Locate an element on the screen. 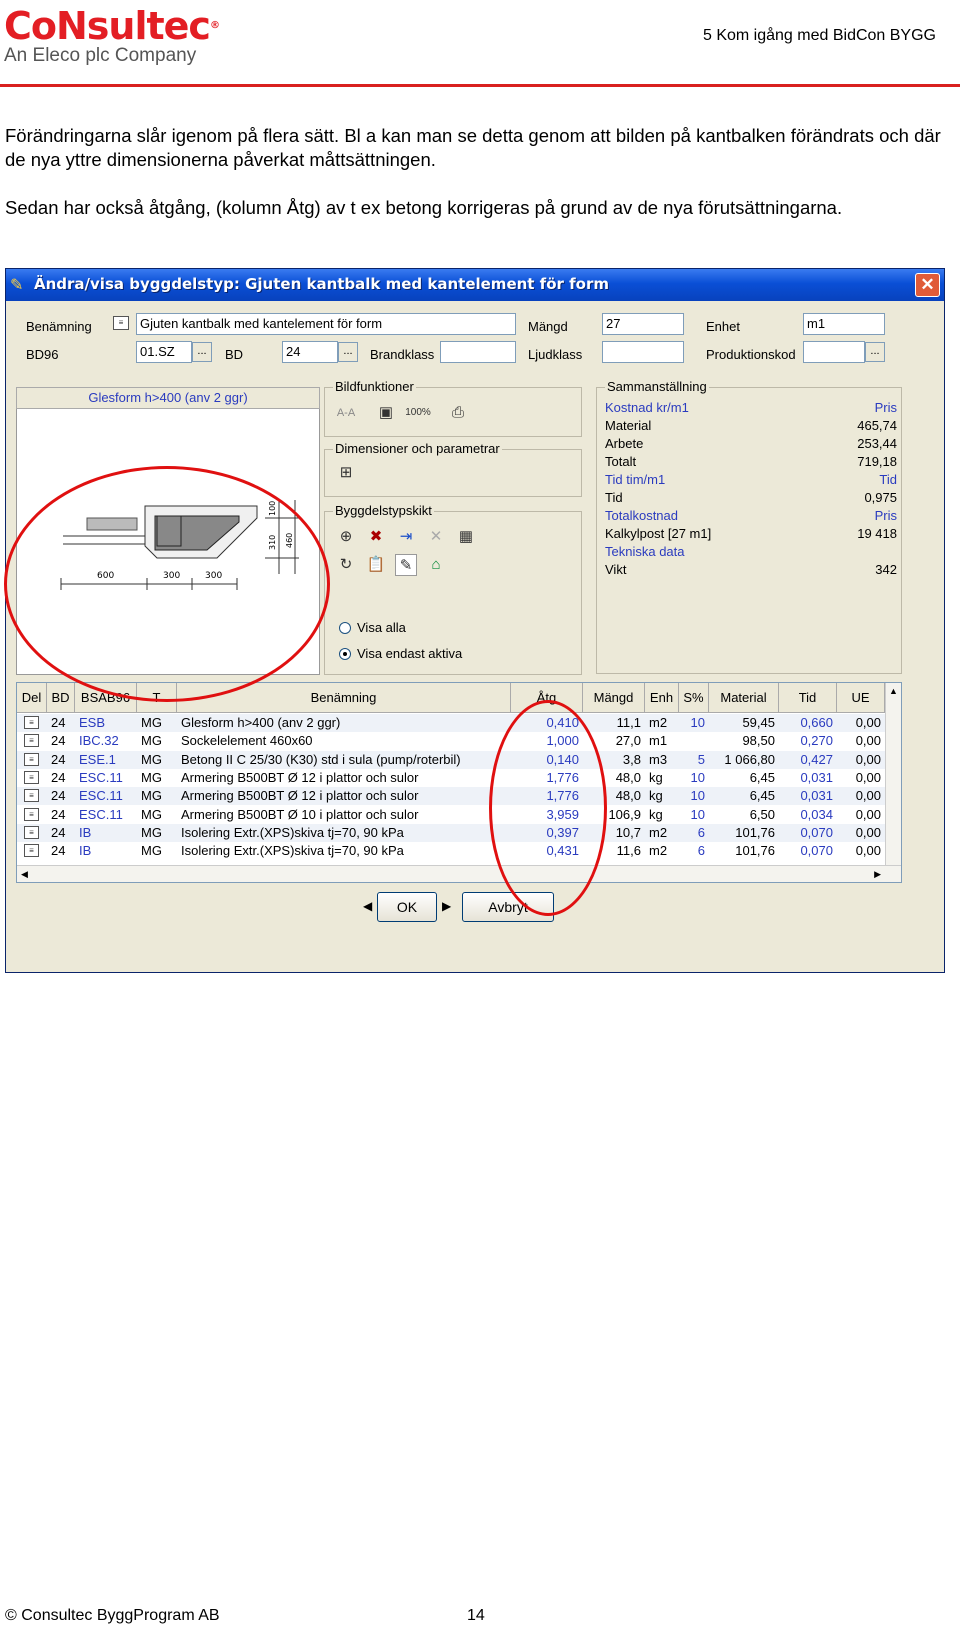 Image resolution: width=960 pixels, height=1635 pixels. enhet-field: m1 is located at coordinates (844, 324).